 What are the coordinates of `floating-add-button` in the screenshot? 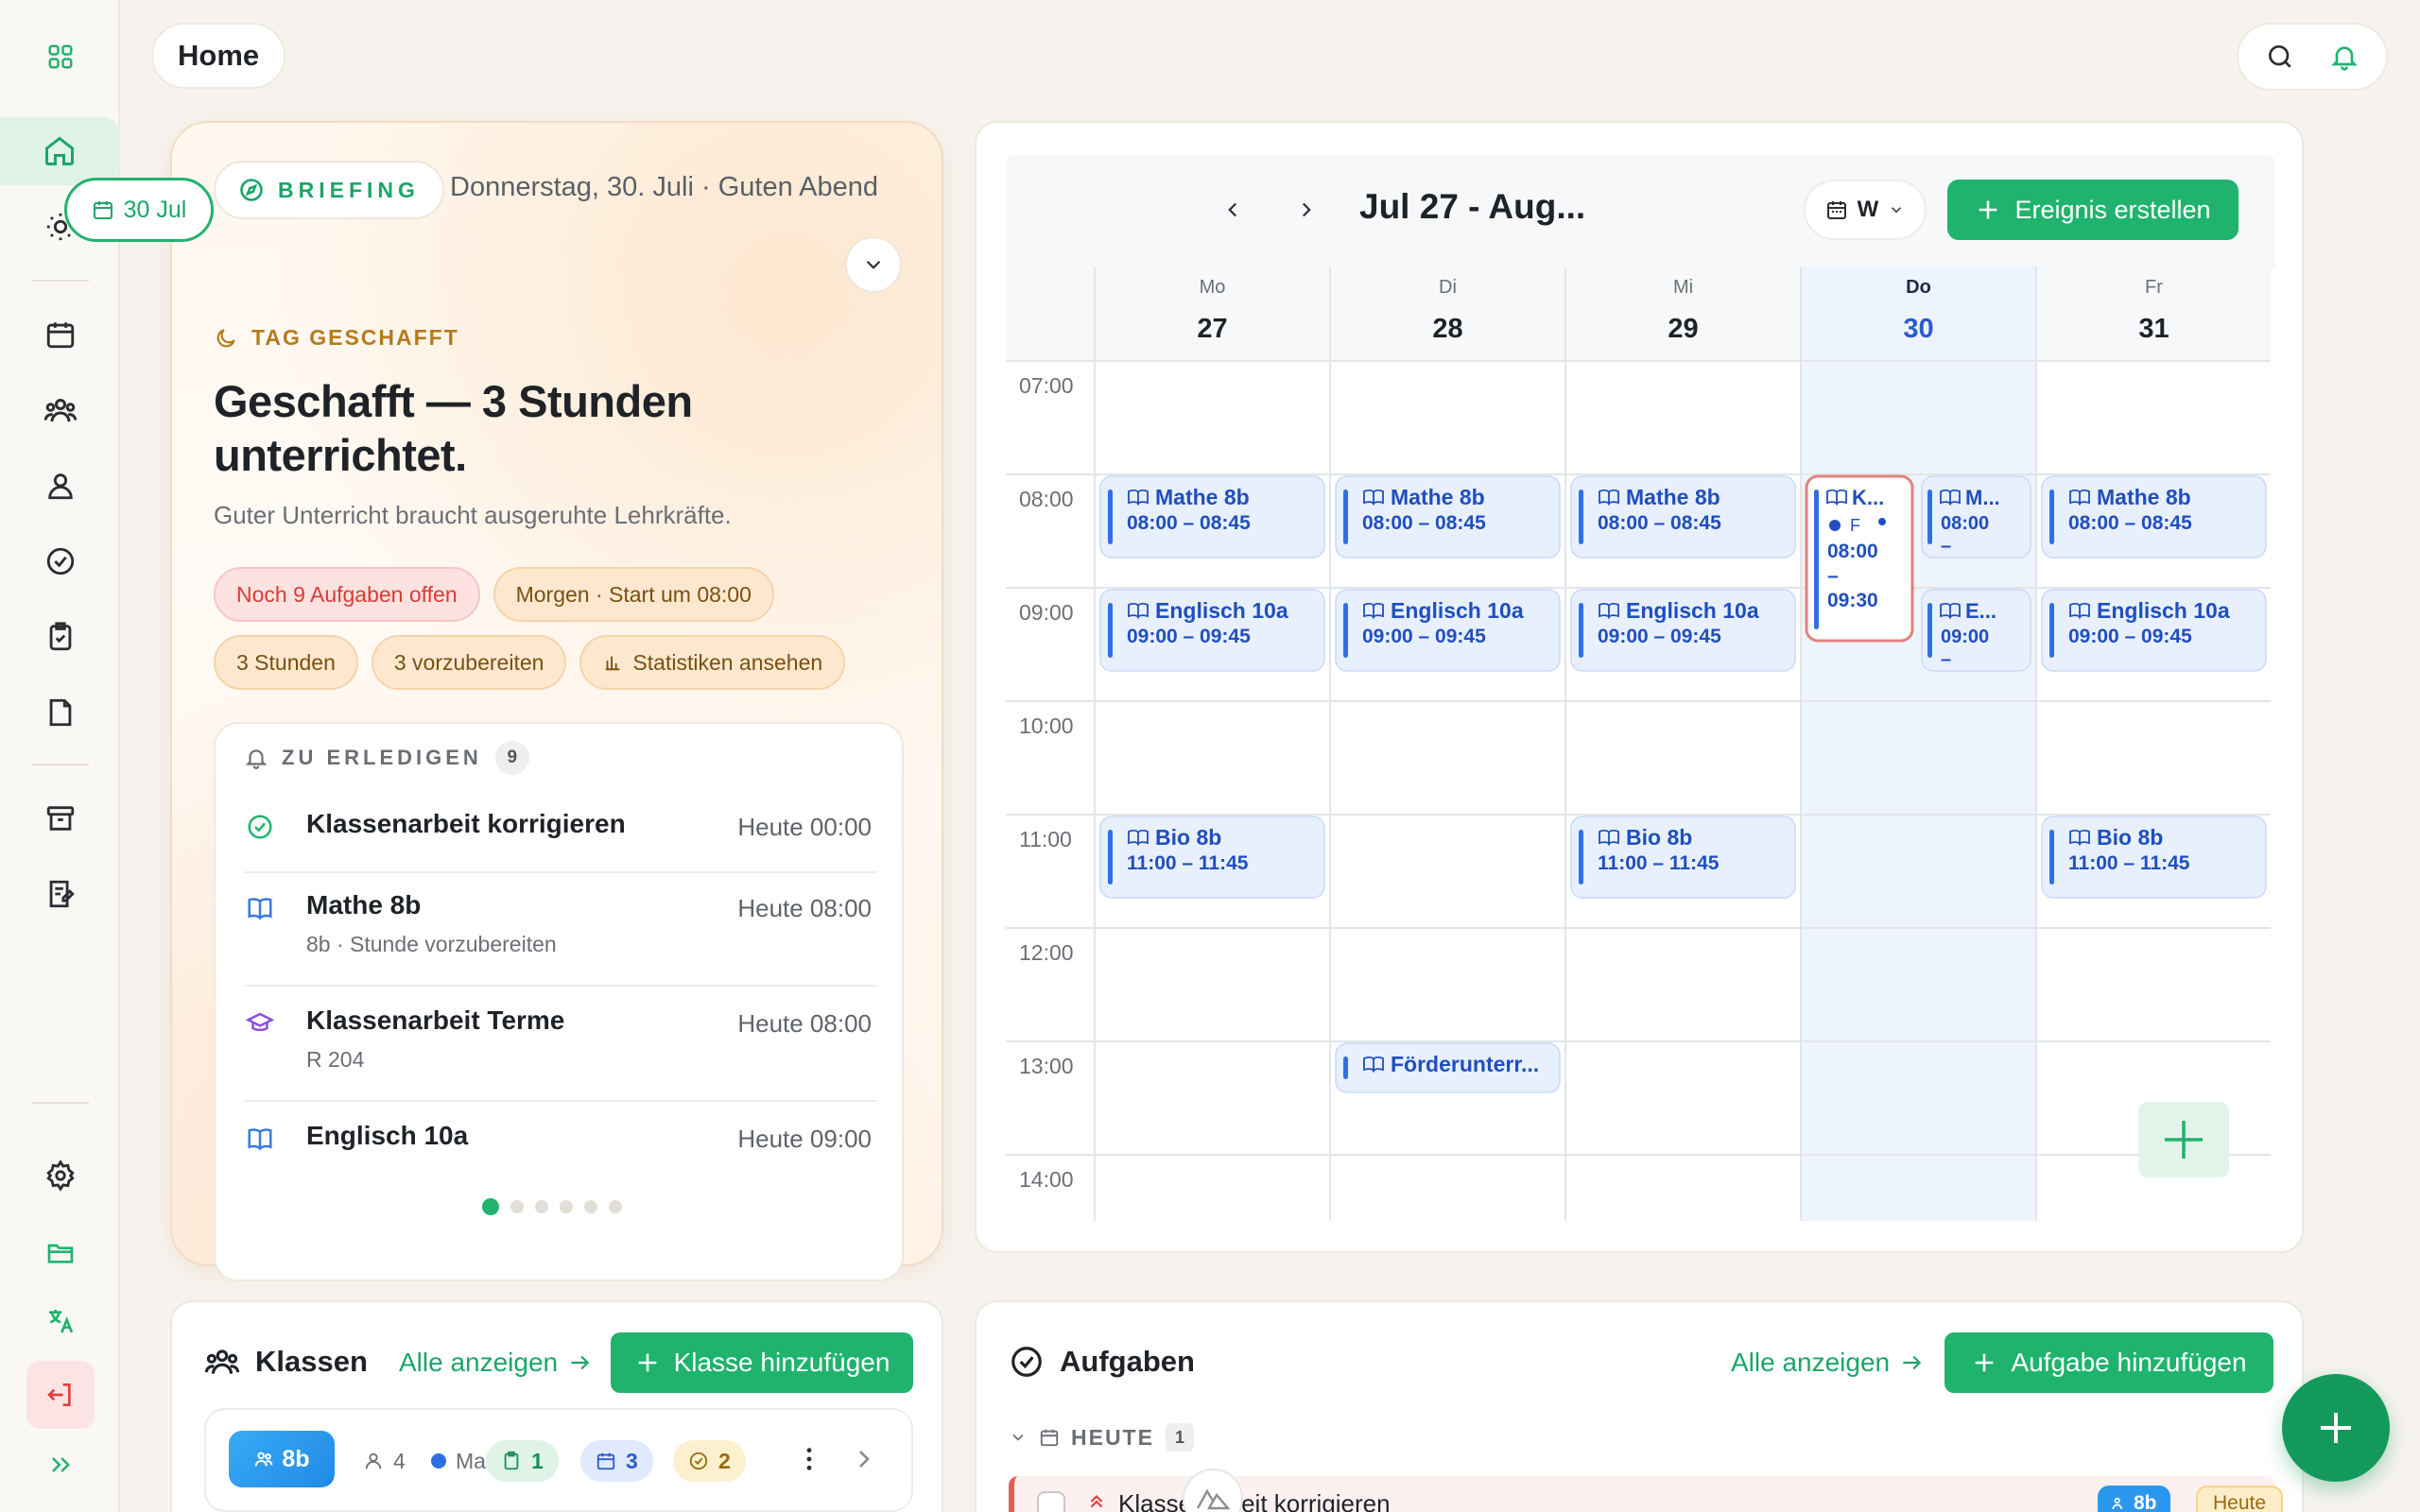 It's located at (2336, 1428).